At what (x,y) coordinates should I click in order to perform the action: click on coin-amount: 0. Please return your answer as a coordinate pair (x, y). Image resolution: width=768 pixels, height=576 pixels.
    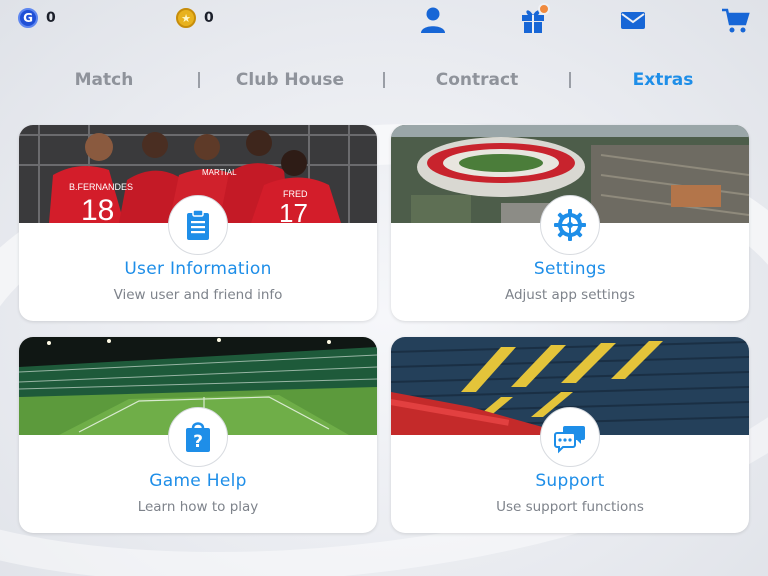
    Looking at the image, I should click on (209, 18).